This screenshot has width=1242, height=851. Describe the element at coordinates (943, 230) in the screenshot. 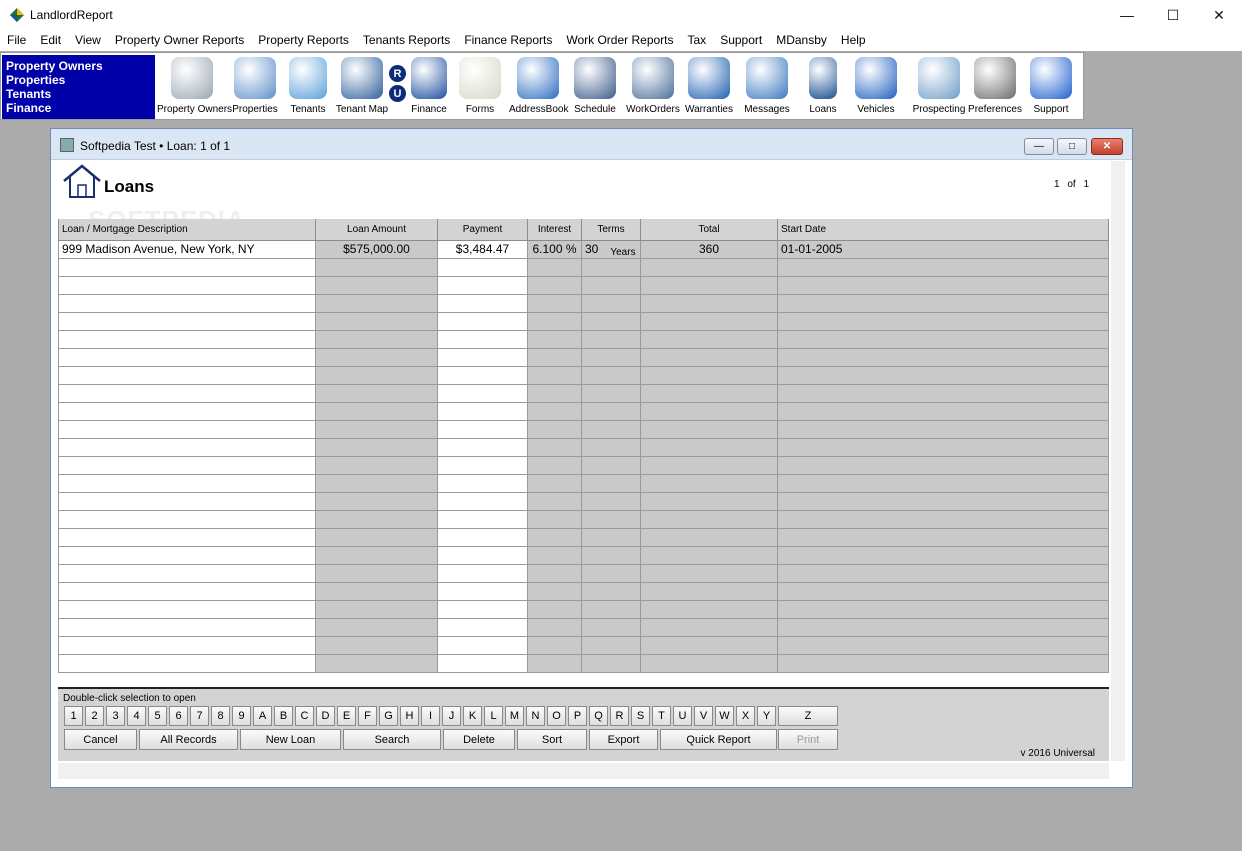

I see `column-header-start-date: Start Date` at that location.